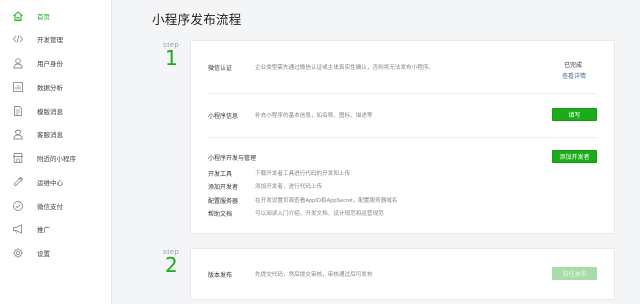 Image resolution: width=640 pixels, height=304 pixels. What do you see at coordinates (574, 114) in the screenshot?
I see `fill-info-button: 填写` at bounding box center [574, 114].